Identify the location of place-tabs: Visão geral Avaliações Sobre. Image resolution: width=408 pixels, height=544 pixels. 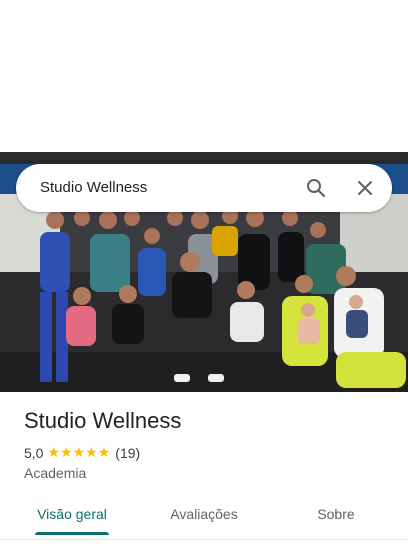
(204, 516).